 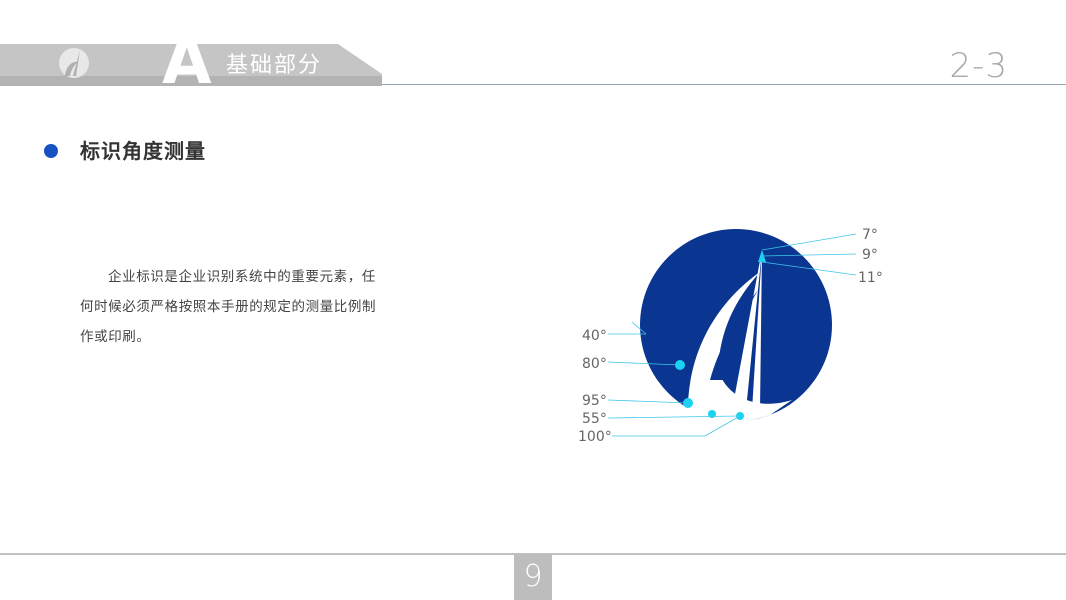 I want to click on angle-label-left: 55°, so click(x=594, y=419).